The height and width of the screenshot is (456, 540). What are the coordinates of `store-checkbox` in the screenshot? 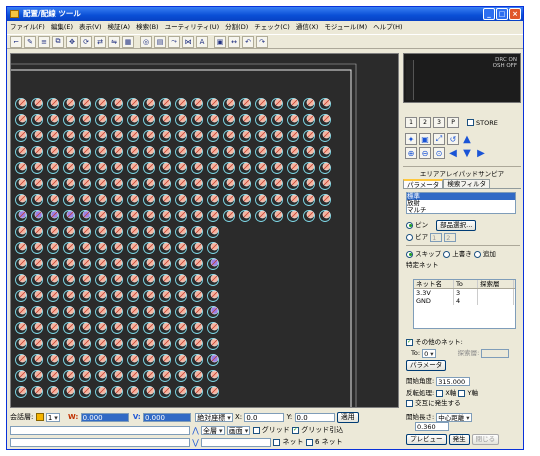 It's located at (470, 122).